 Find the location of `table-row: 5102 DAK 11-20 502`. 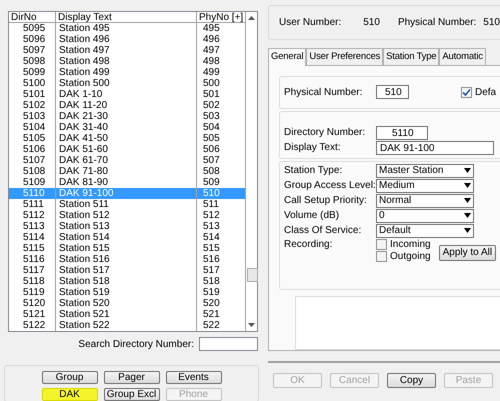

table-row: 5102 DAK 11-20 502 is located at coordinates (127, 105).